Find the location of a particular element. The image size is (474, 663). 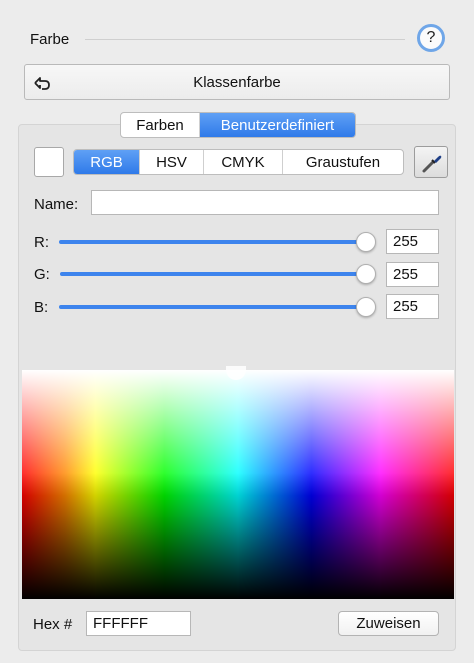

hex-label: Hex # is located at coordinates (53, 624).